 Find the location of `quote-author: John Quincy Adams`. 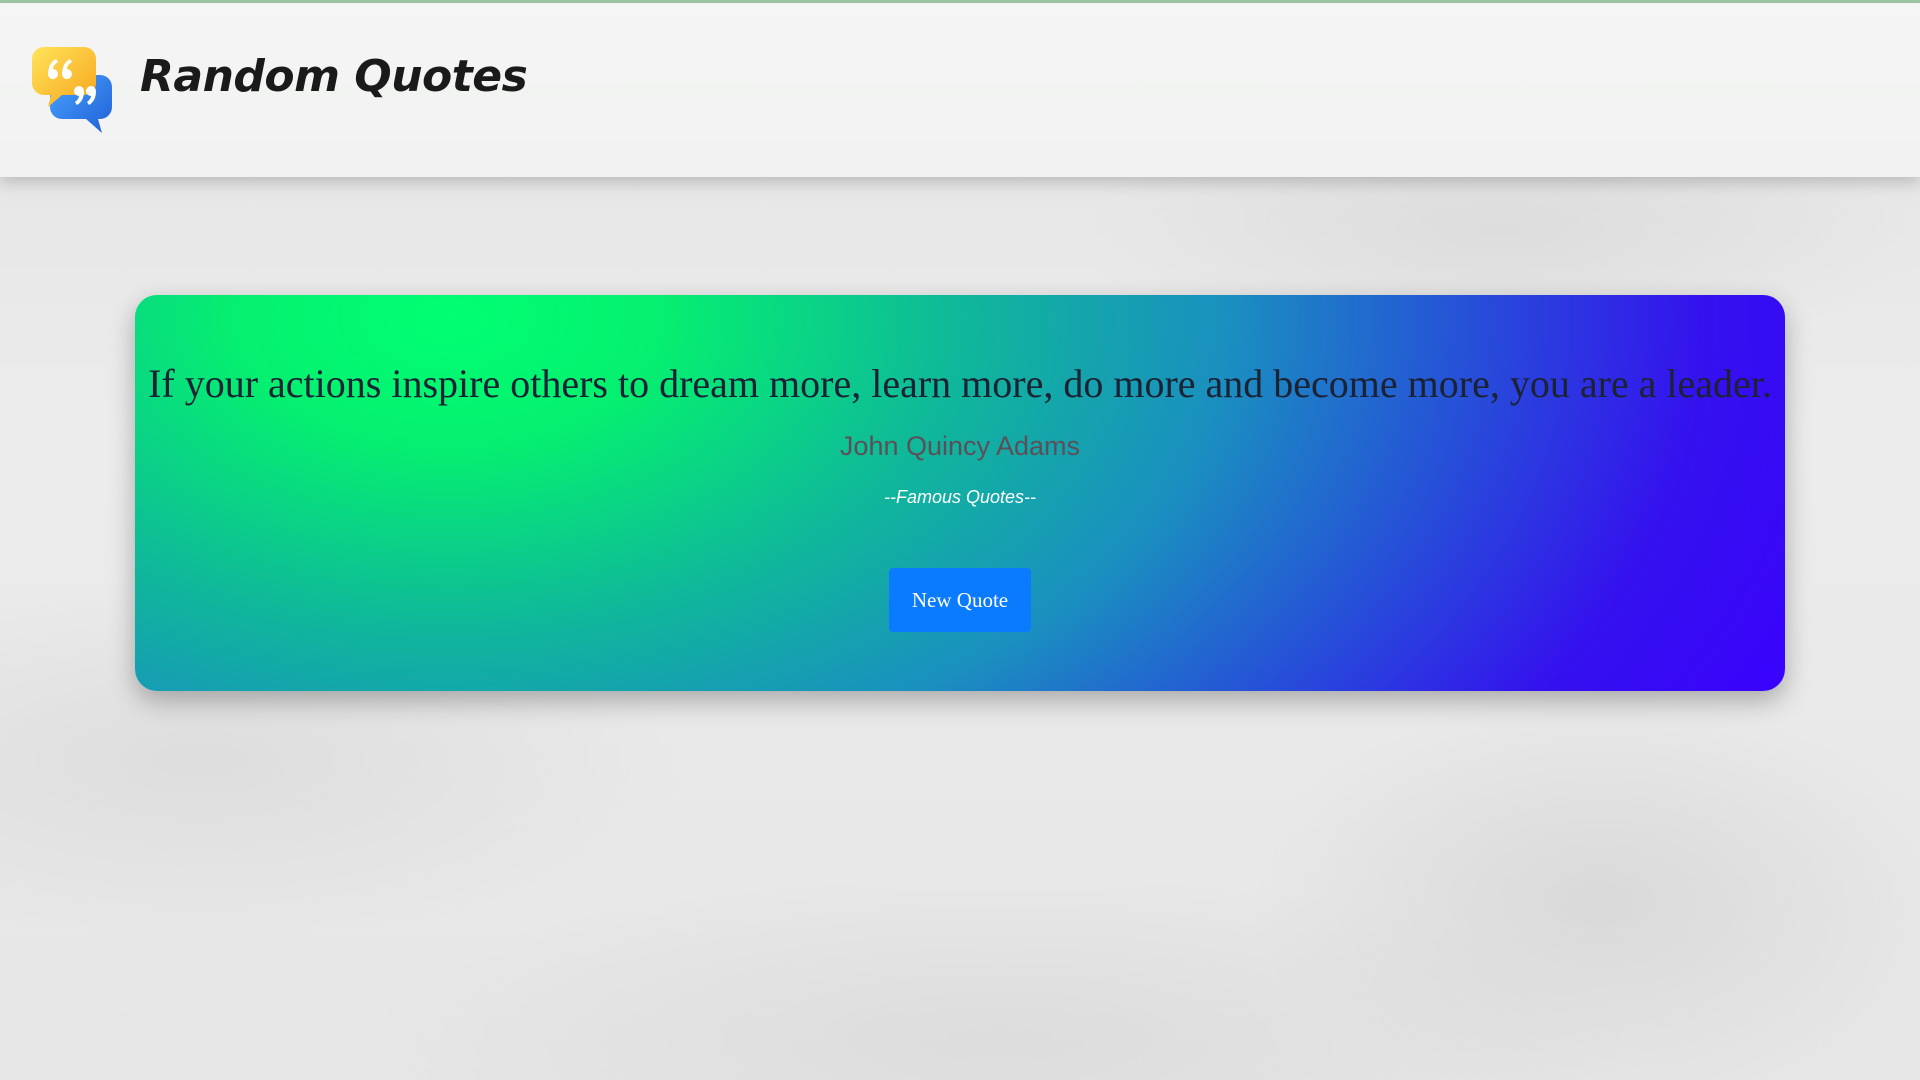

quote-author: John Quincy Adams is located at coordinates (960, 446).